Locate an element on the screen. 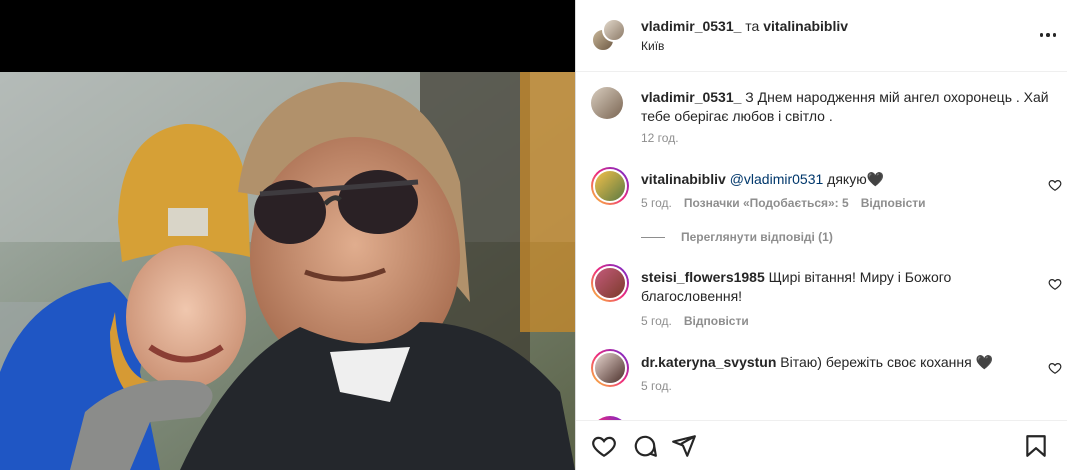 The width and height of the screenshot is (1067, 470). view-replies-label: Переглянути відповіді (1) is located at coordinates (757, 237).